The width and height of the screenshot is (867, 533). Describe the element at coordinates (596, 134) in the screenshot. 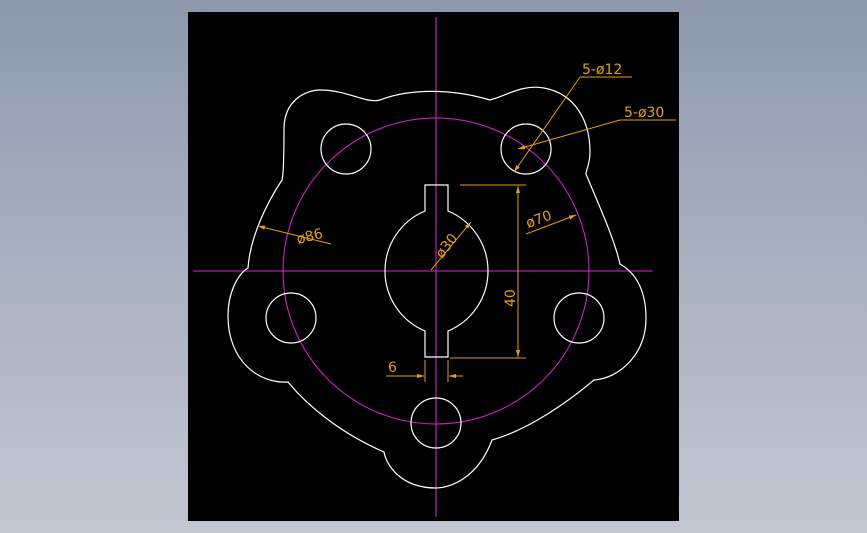

I see `dimension-holes-large` at that location.